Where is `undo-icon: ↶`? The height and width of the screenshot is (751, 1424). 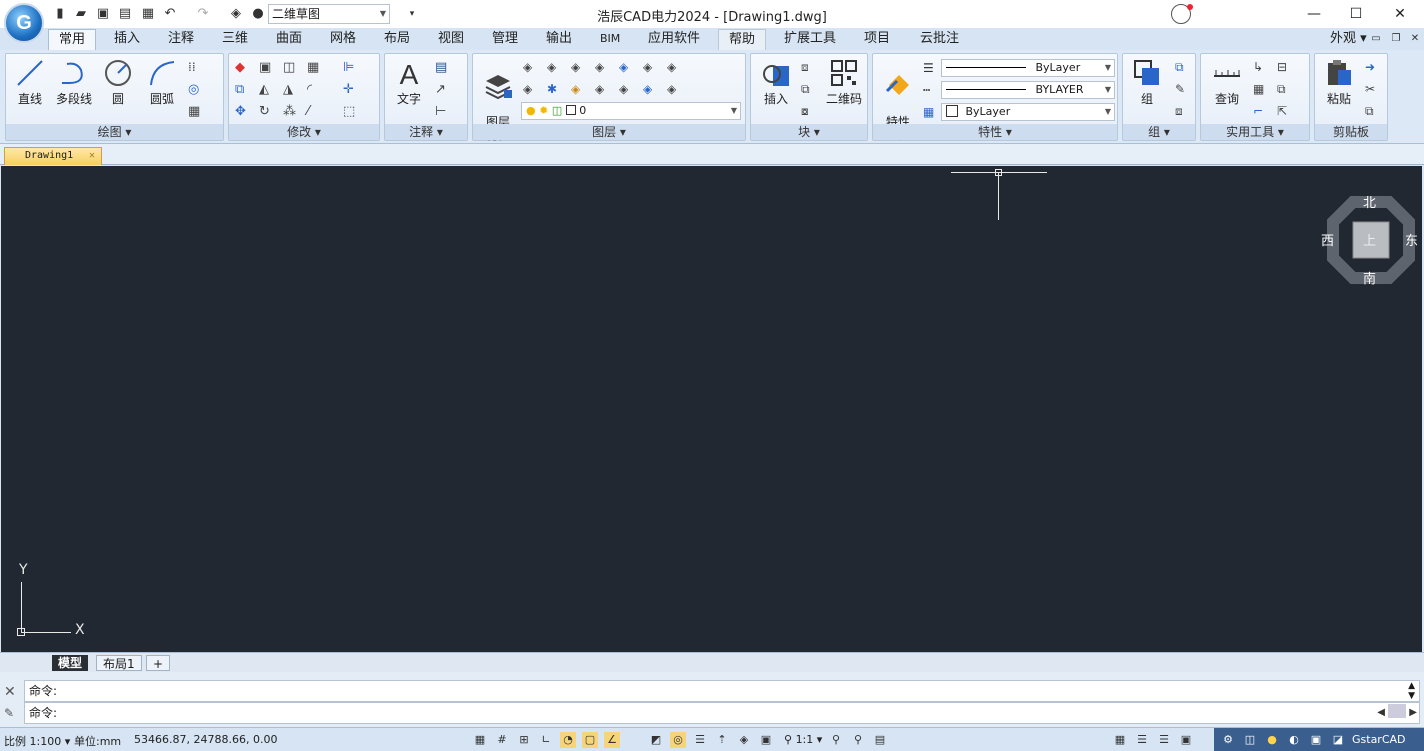
undo-icon: ↶ is located at coordinates (170, 14).